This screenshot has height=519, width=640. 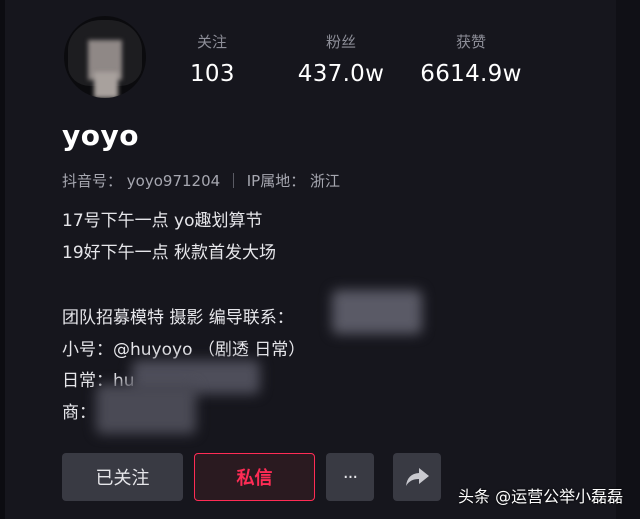 What do you see at coordinates (146, 409) in the screenshot?
I see `redacted-business-blur` at bounding box center [146, 409].